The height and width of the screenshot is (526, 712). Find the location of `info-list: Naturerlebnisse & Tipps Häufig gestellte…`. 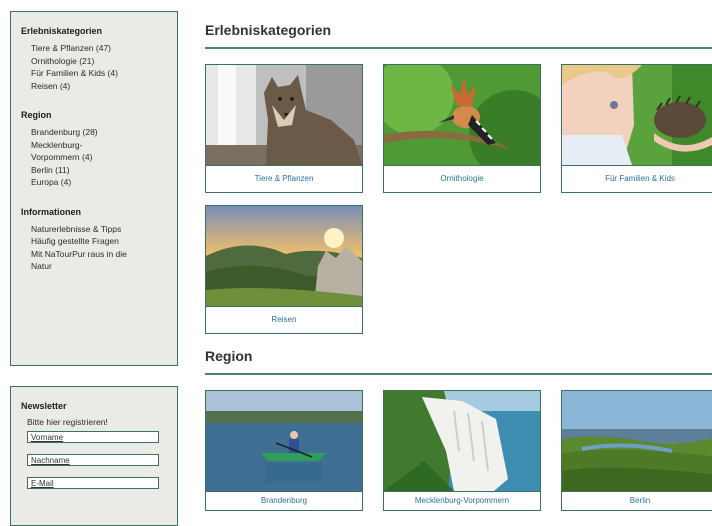

info-list: Naturerlebnisse & Tipps Häufig gestellte… is located at coordinates (99, 248).